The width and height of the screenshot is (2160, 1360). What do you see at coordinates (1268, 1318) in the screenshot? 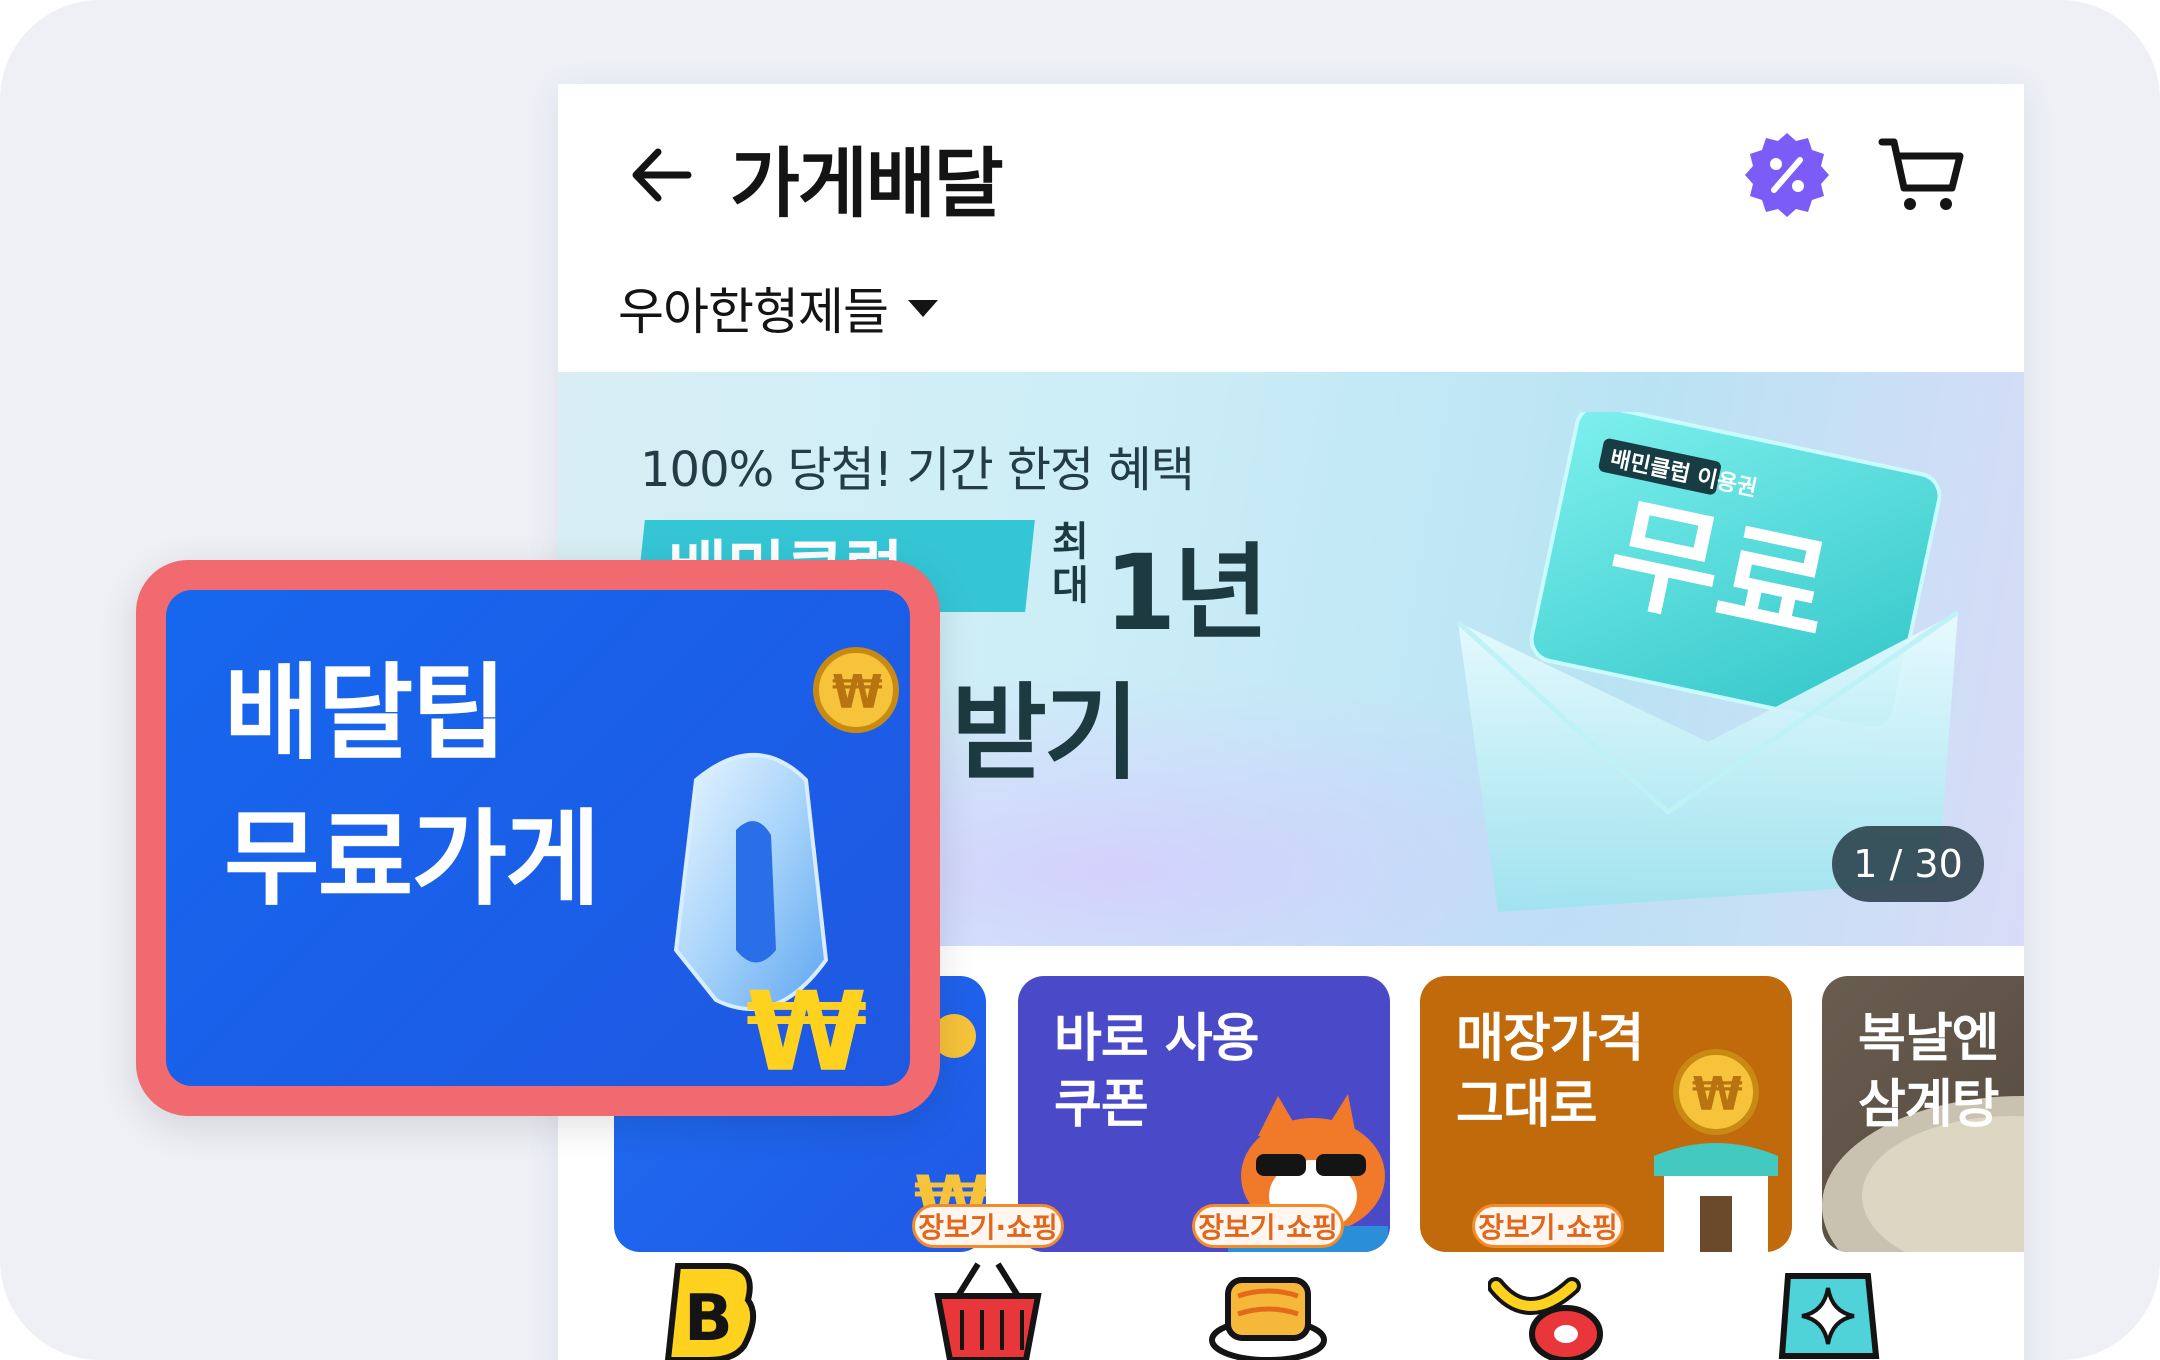
I see `food-plate-icon` at bounding box center [1268, 1318].